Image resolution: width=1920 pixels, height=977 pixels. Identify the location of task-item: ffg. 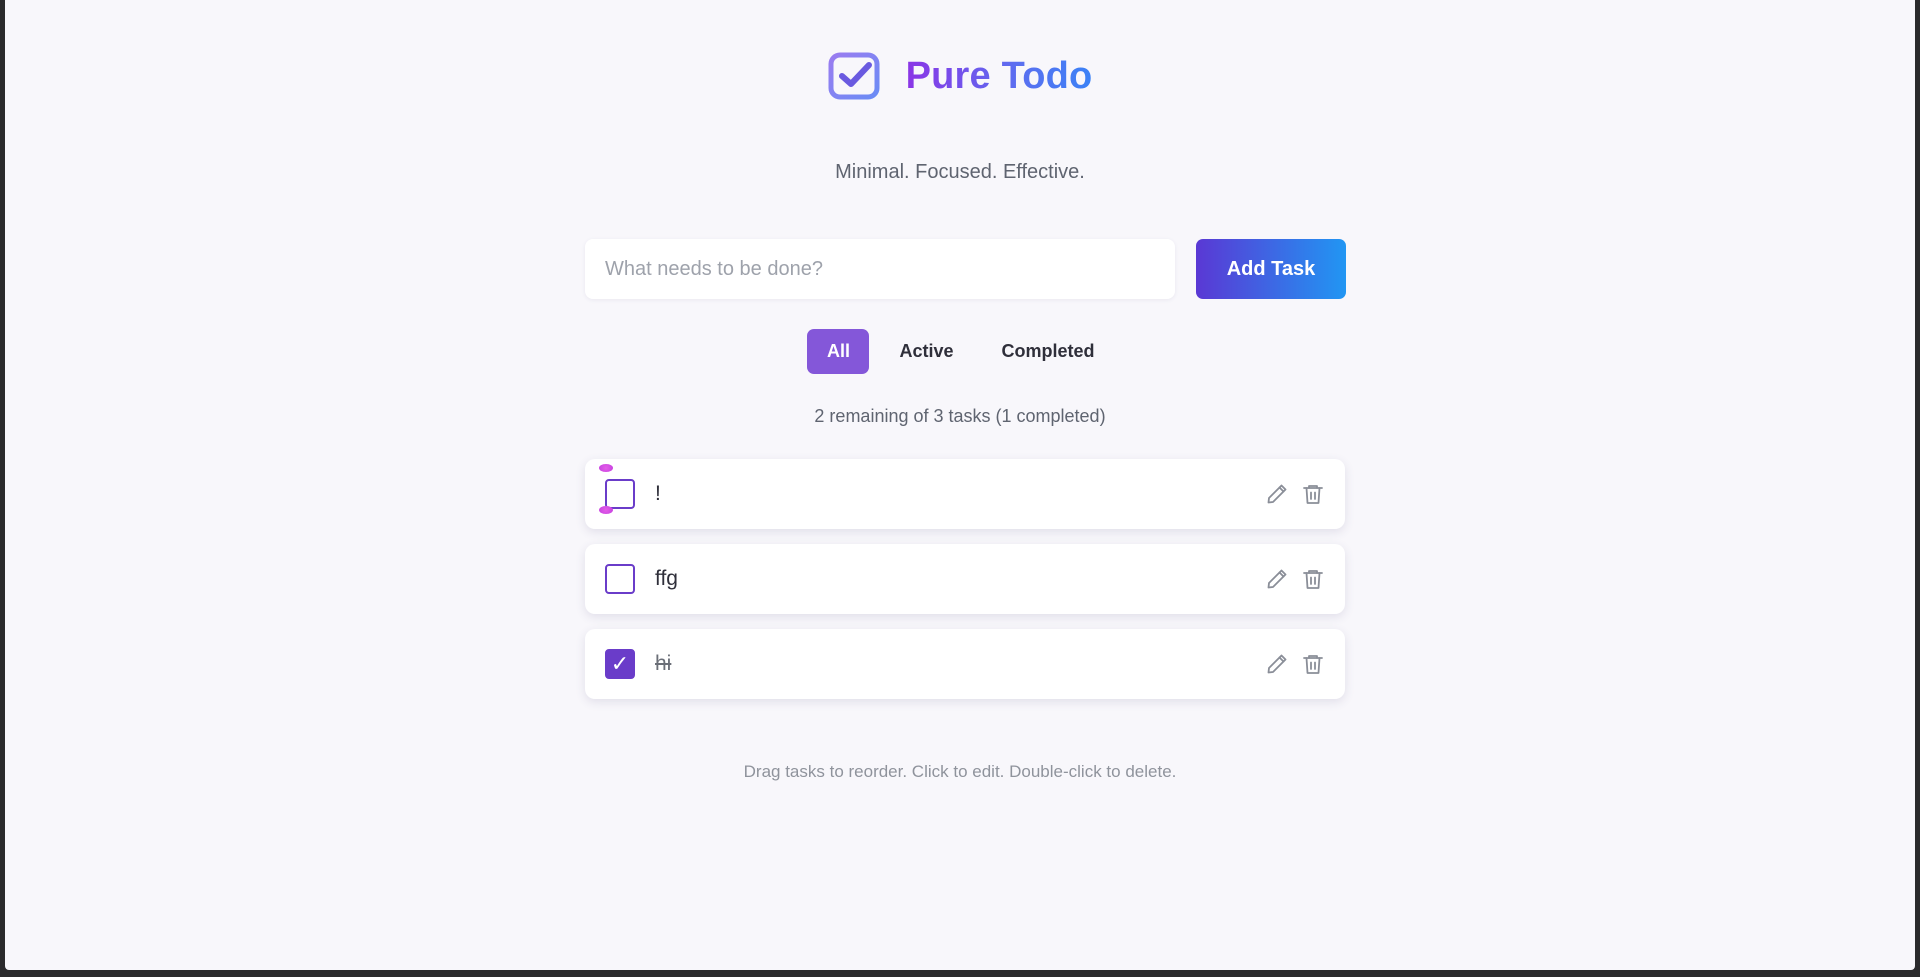
(965, 579).